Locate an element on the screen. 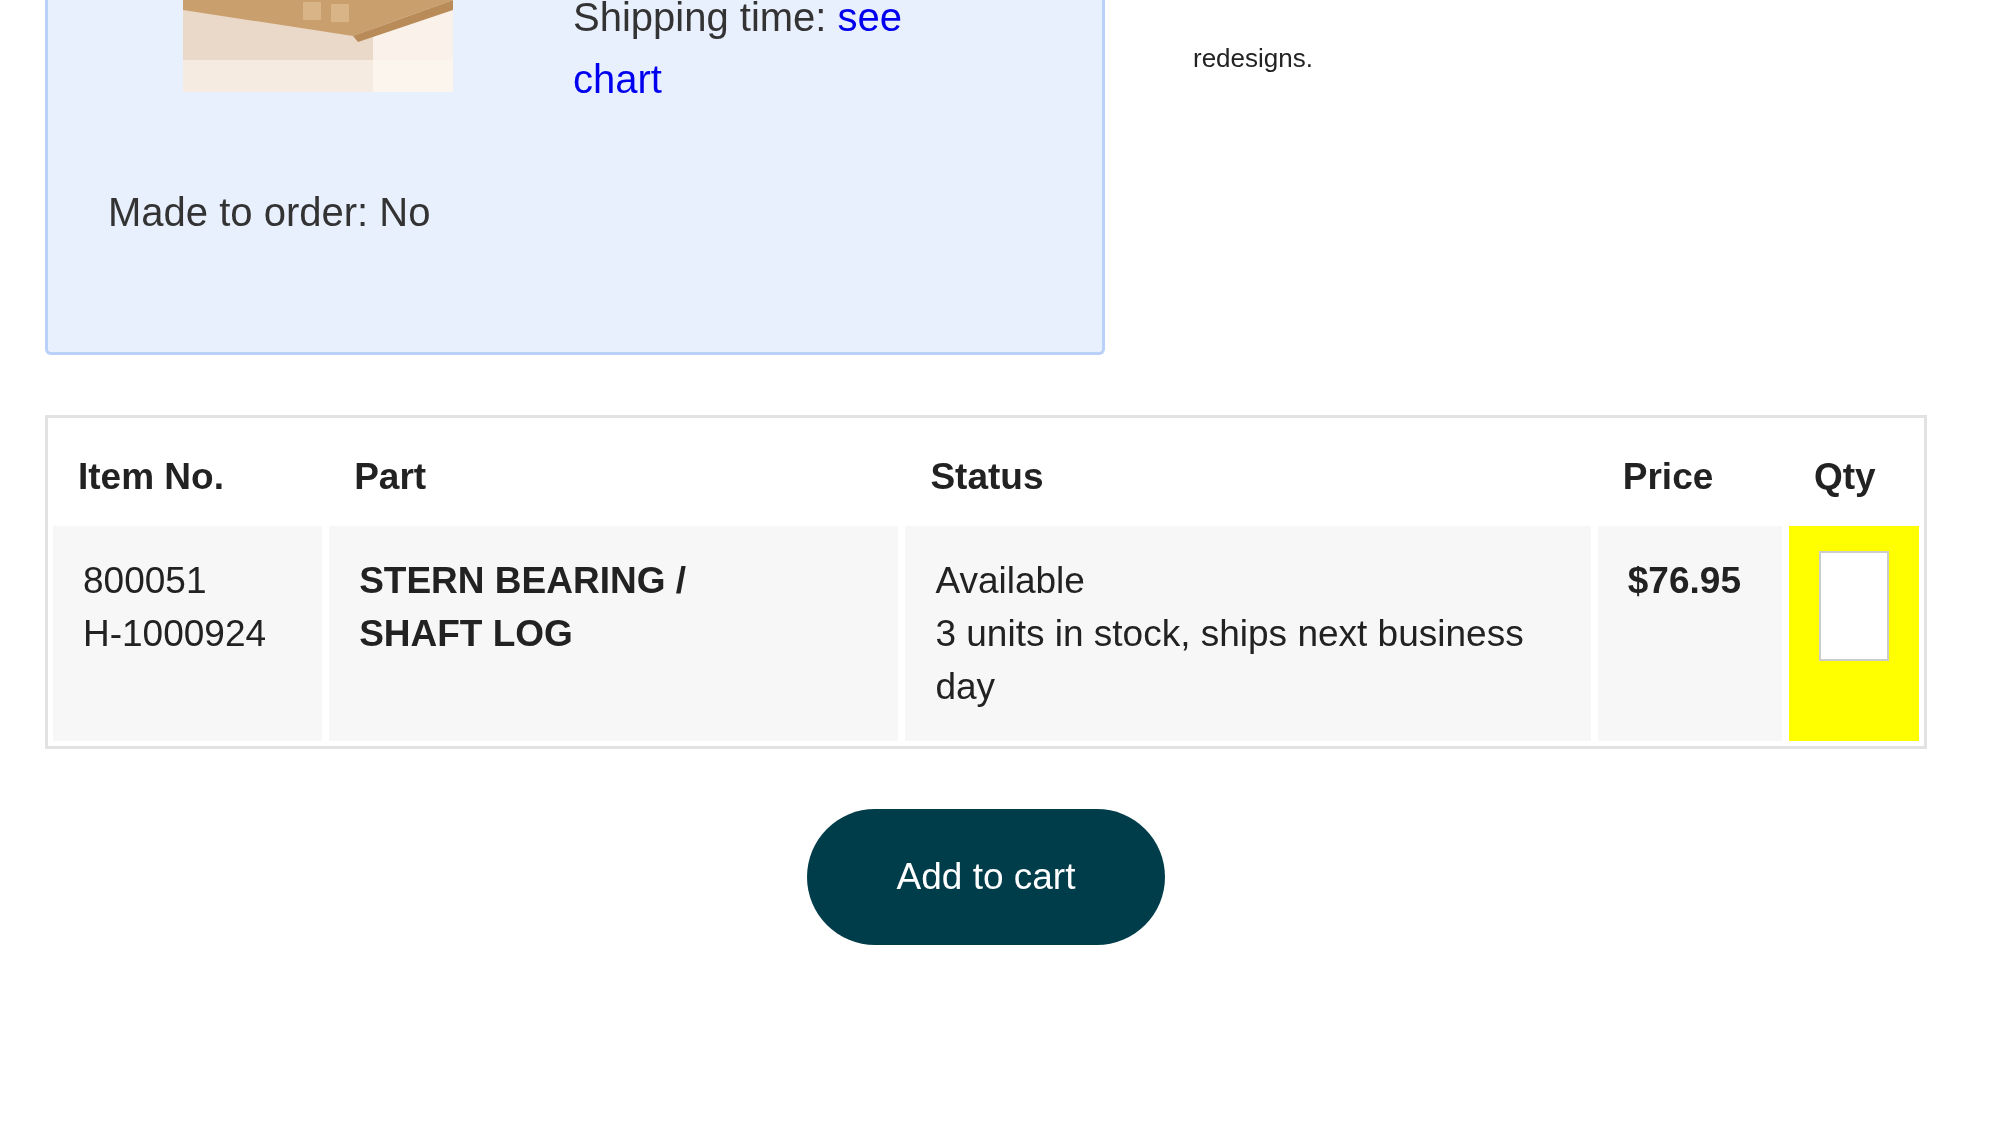 This screenshot has height=1125, width=2001. column-header: Price is located at coordinates (1668, 477).